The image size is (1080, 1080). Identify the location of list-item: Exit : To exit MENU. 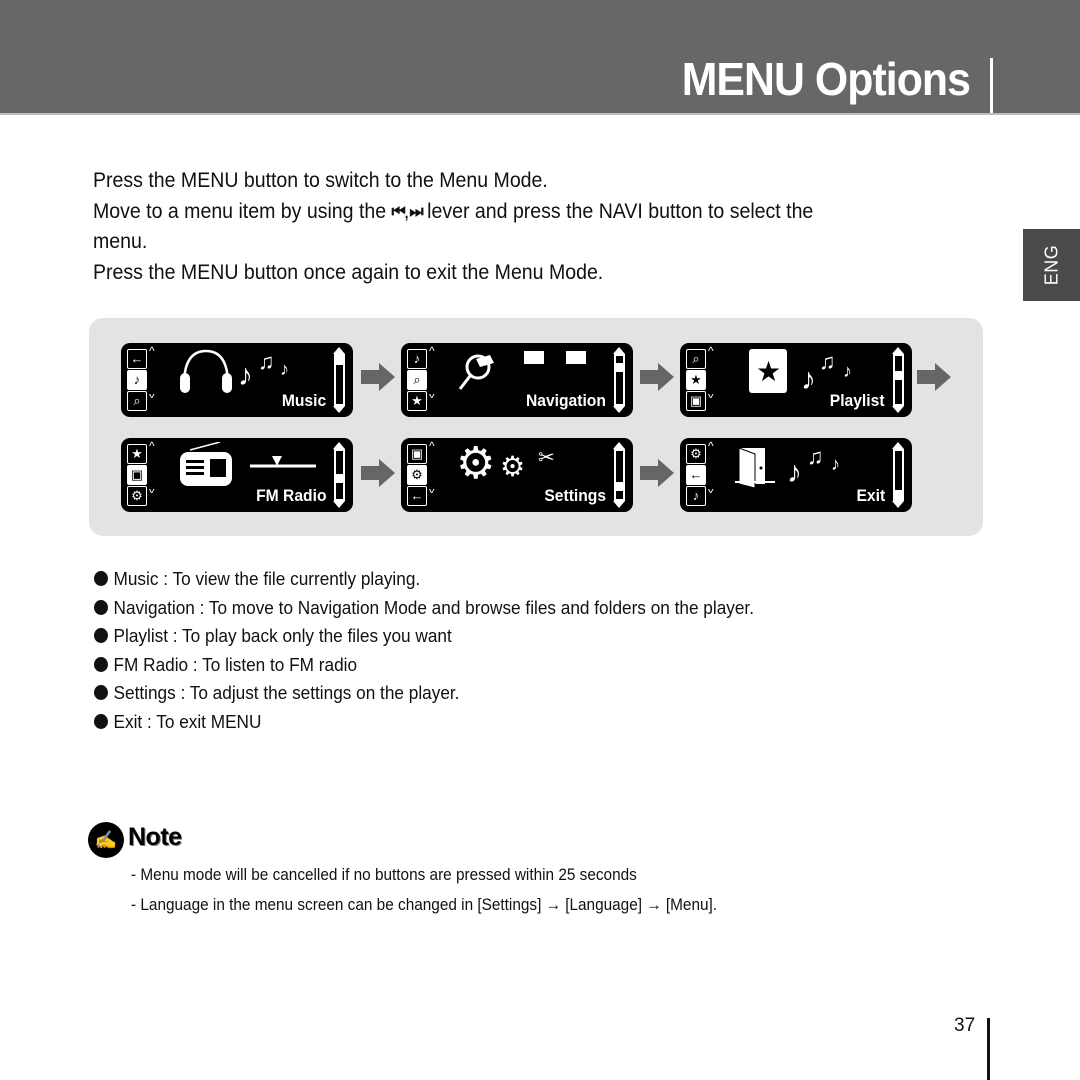
(512, 722).